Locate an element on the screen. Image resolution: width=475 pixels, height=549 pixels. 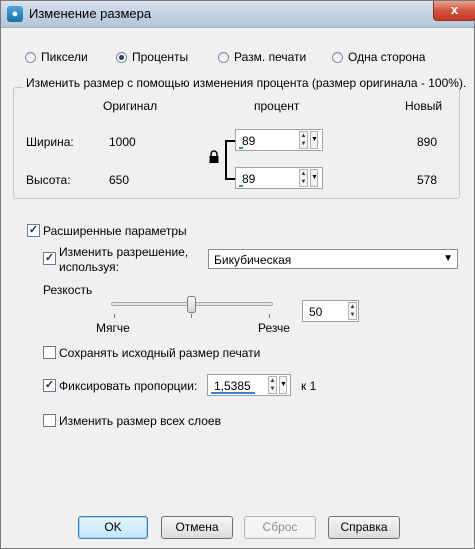
close-button: x is located at coordinates (454, 11).